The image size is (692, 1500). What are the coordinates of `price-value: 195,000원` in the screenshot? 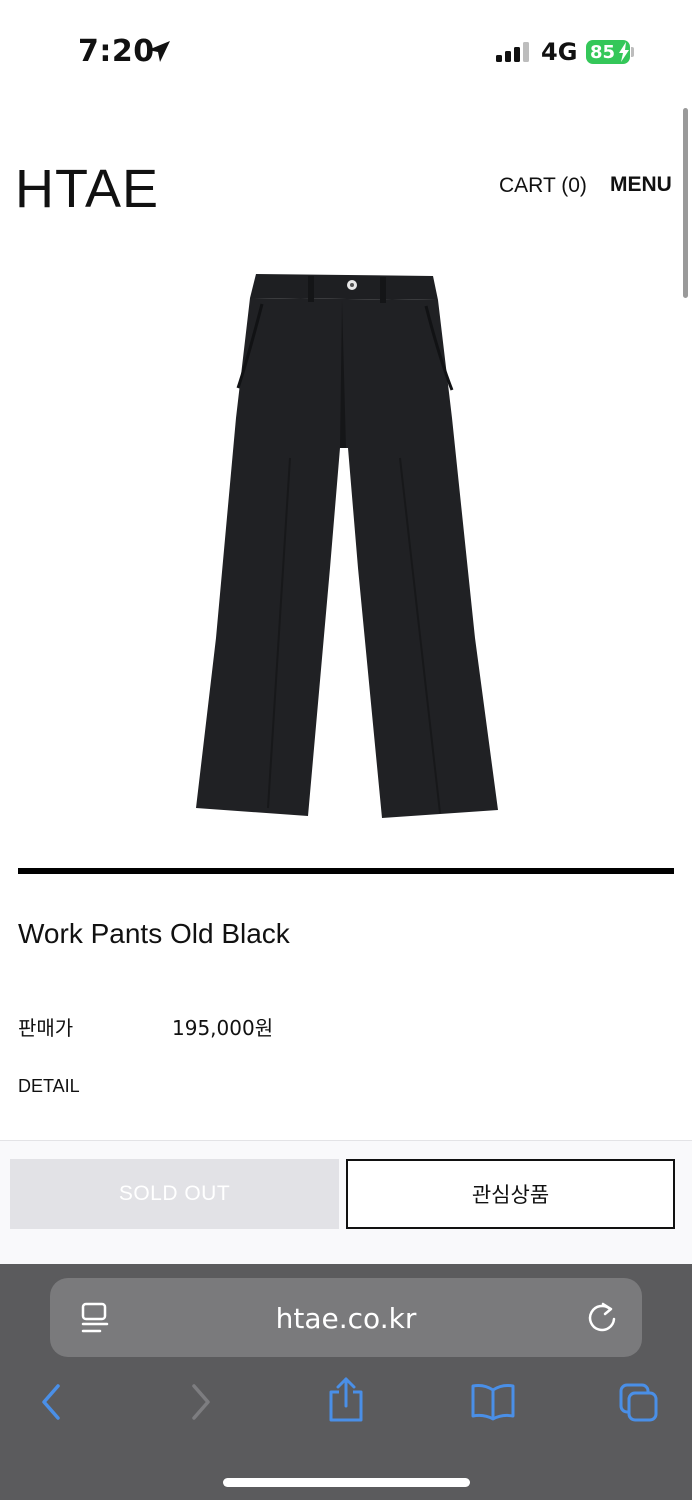 It's located at (223, 1028).